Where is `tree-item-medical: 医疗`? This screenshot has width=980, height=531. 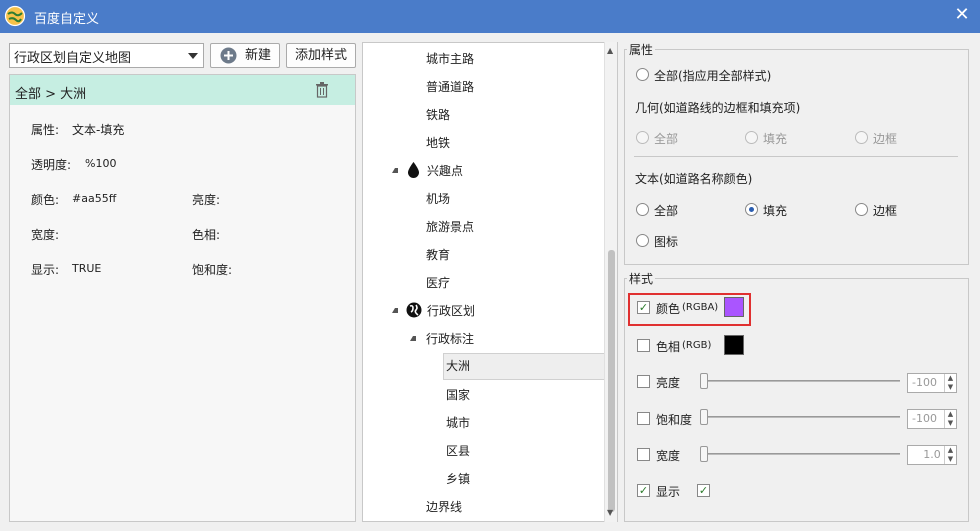 tree-item-medical: 医疗 is located at coordinates (438, 283).